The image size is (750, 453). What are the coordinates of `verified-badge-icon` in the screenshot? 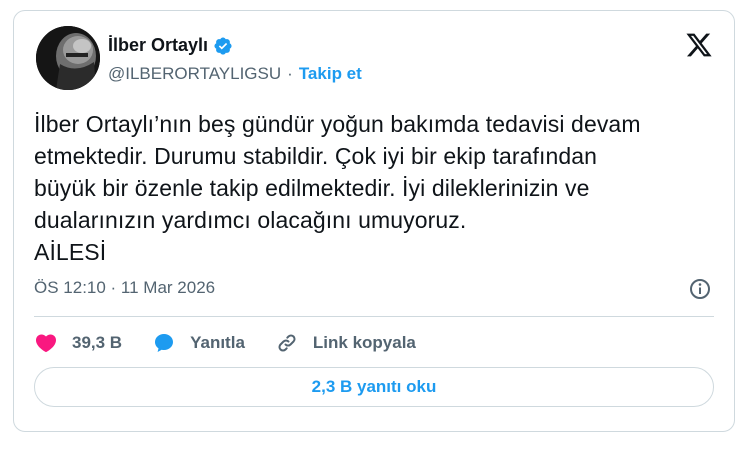 It's located at (223, 45).